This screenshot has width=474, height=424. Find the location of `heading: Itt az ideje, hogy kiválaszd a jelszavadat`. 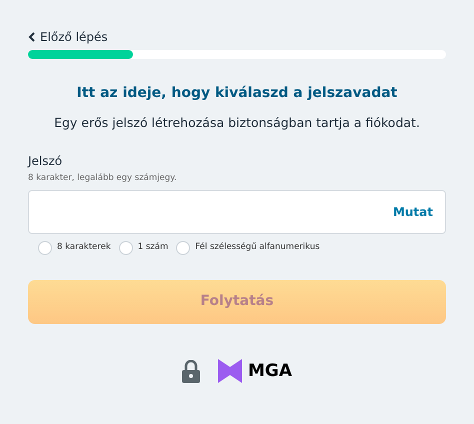

heading: Itt az ideje, hogy kiválaszd a jelszavadat is located at coordinates (237, 93).